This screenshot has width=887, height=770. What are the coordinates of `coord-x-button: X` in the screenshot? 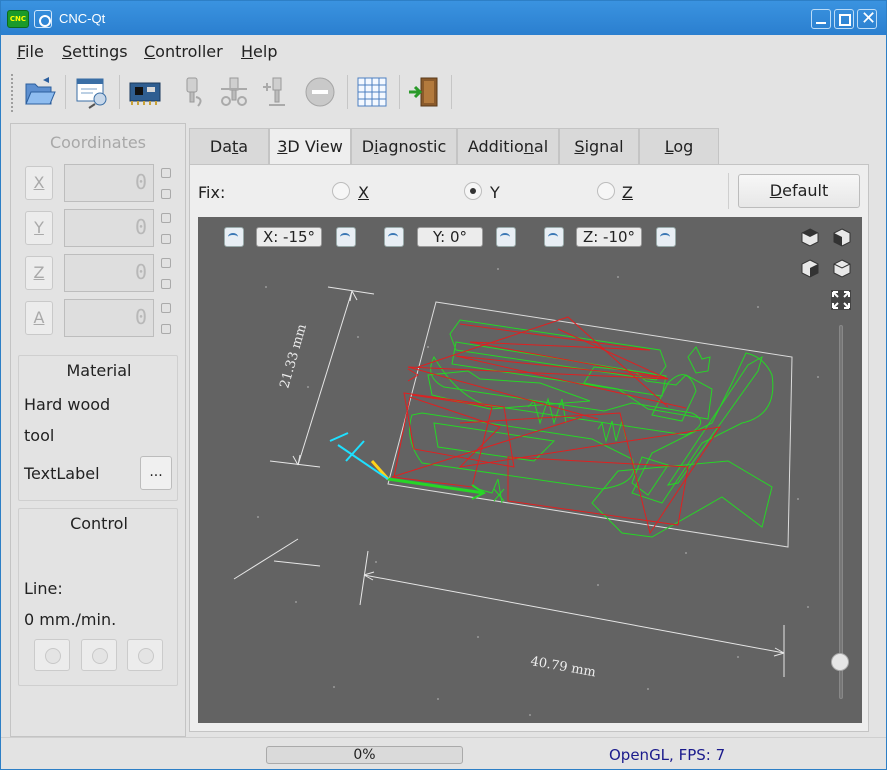 It's located at (39, 183).